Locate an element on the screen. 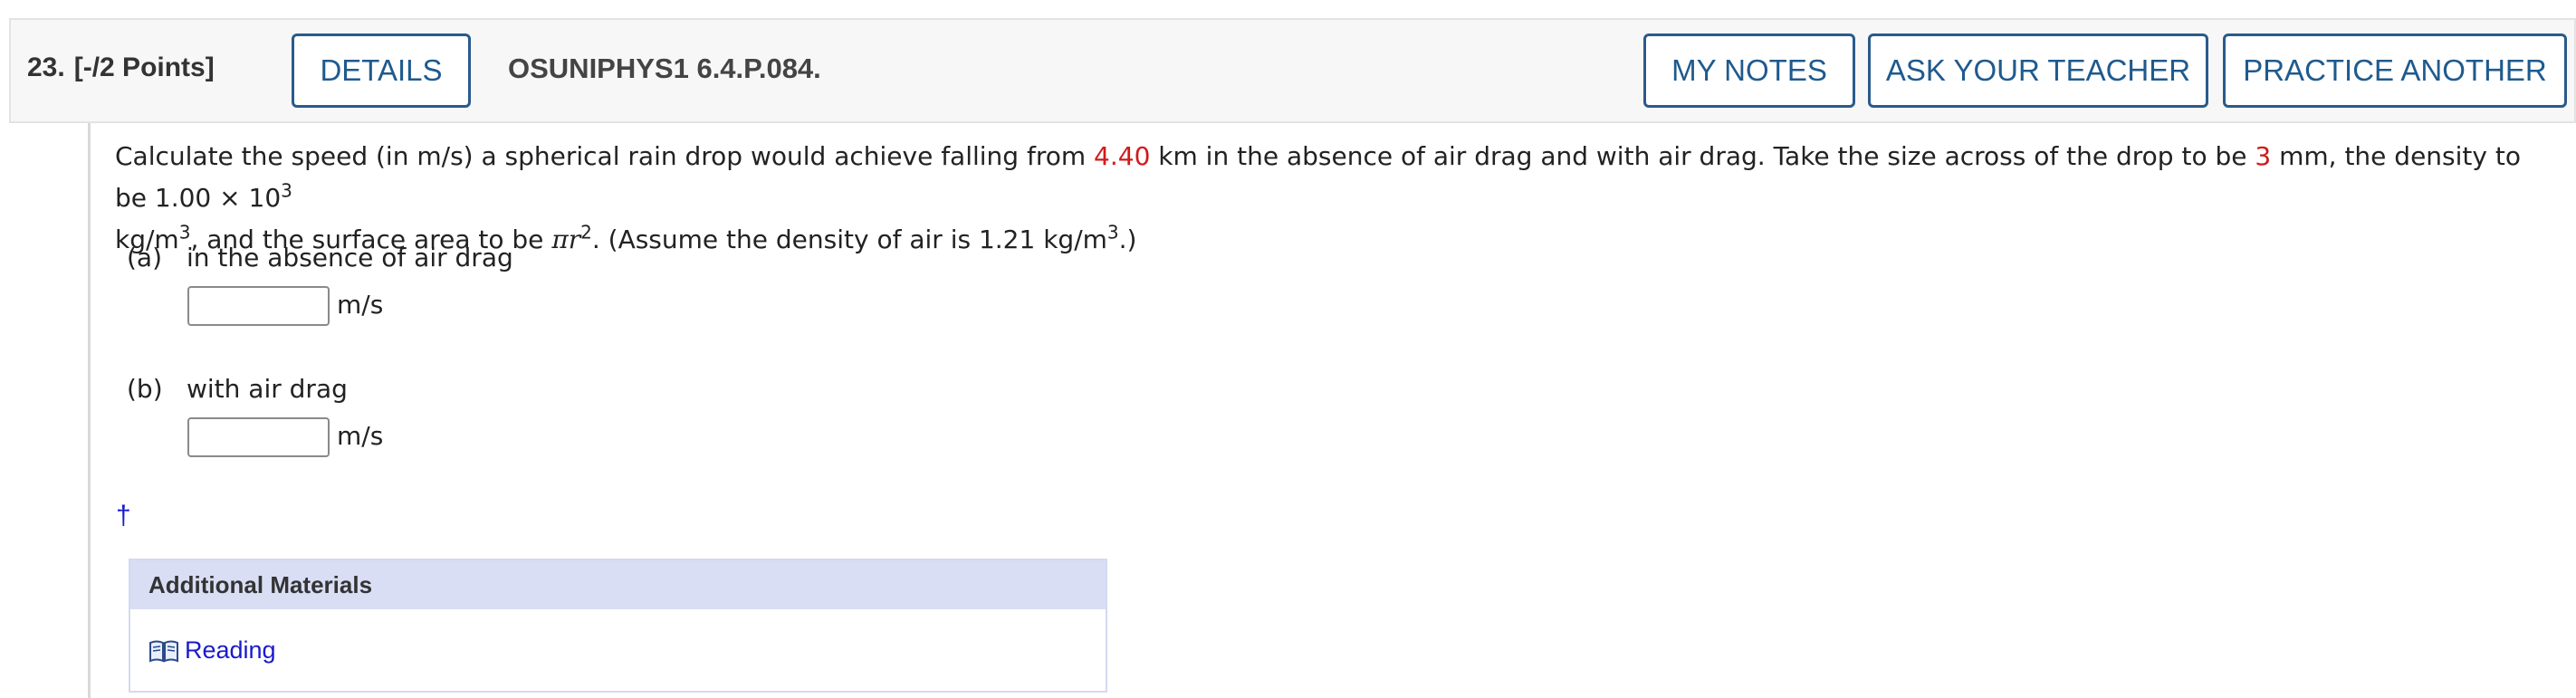 The height and width of the screenshot is (698, 2576). points-label: [-/2 Points] is located at coordinates (144, 67).